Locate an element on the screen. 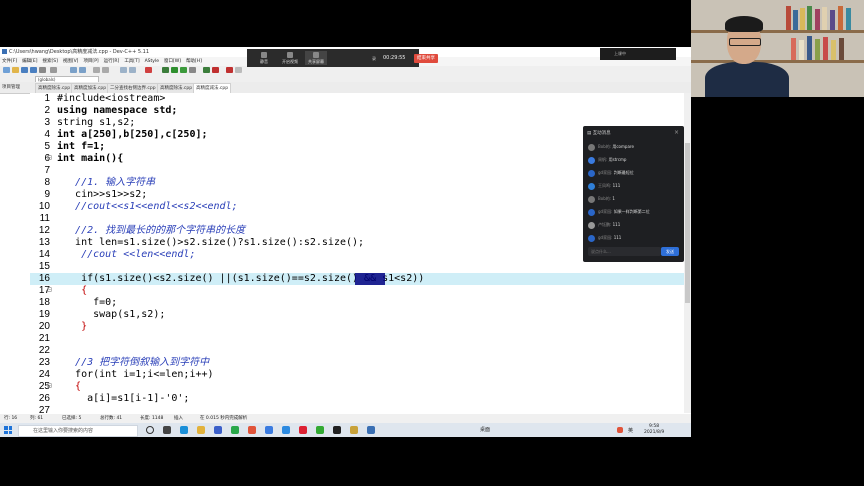 This screenshot has height=486, width=864. menu-search: 搜索[S] is located at coordinates (49, 61).